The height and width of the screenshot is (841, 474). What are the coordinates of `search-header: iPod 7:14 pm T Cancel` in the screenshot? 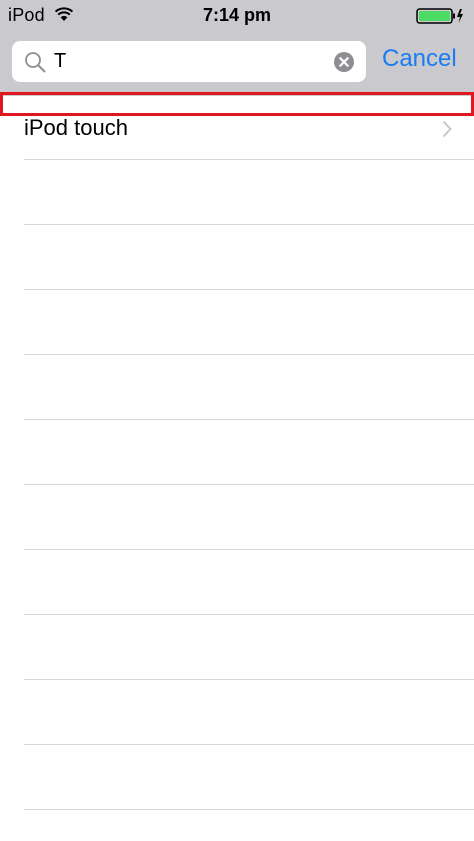 It's located at (237, 48).